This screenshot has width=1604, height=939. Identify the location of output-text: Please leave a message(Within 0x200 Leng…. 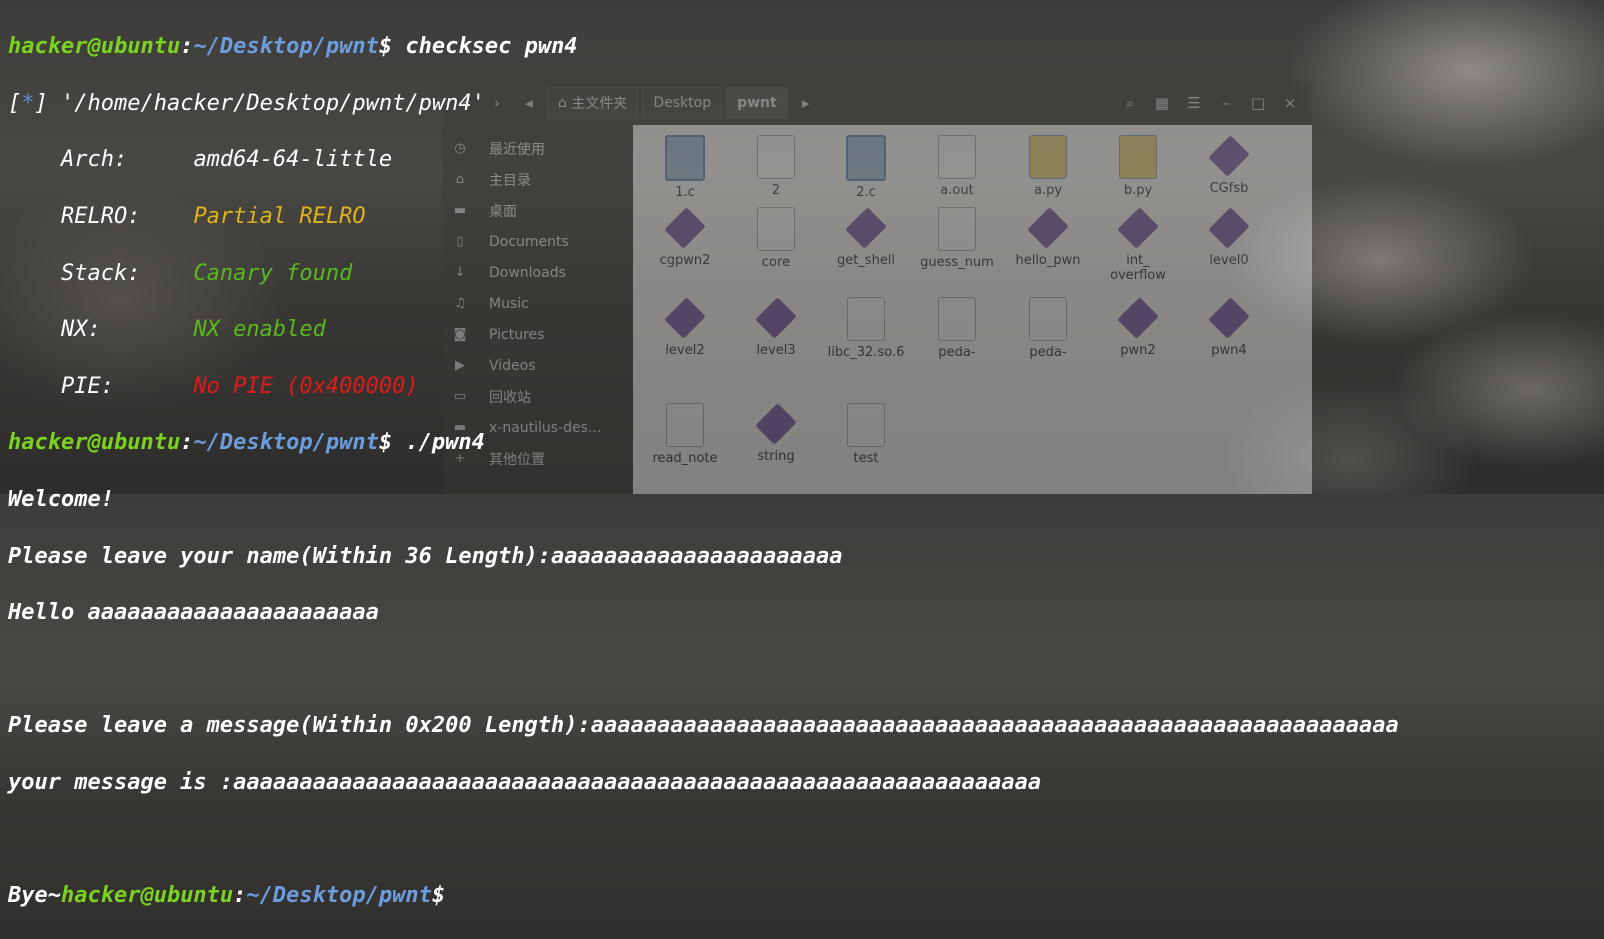
(703, 726).